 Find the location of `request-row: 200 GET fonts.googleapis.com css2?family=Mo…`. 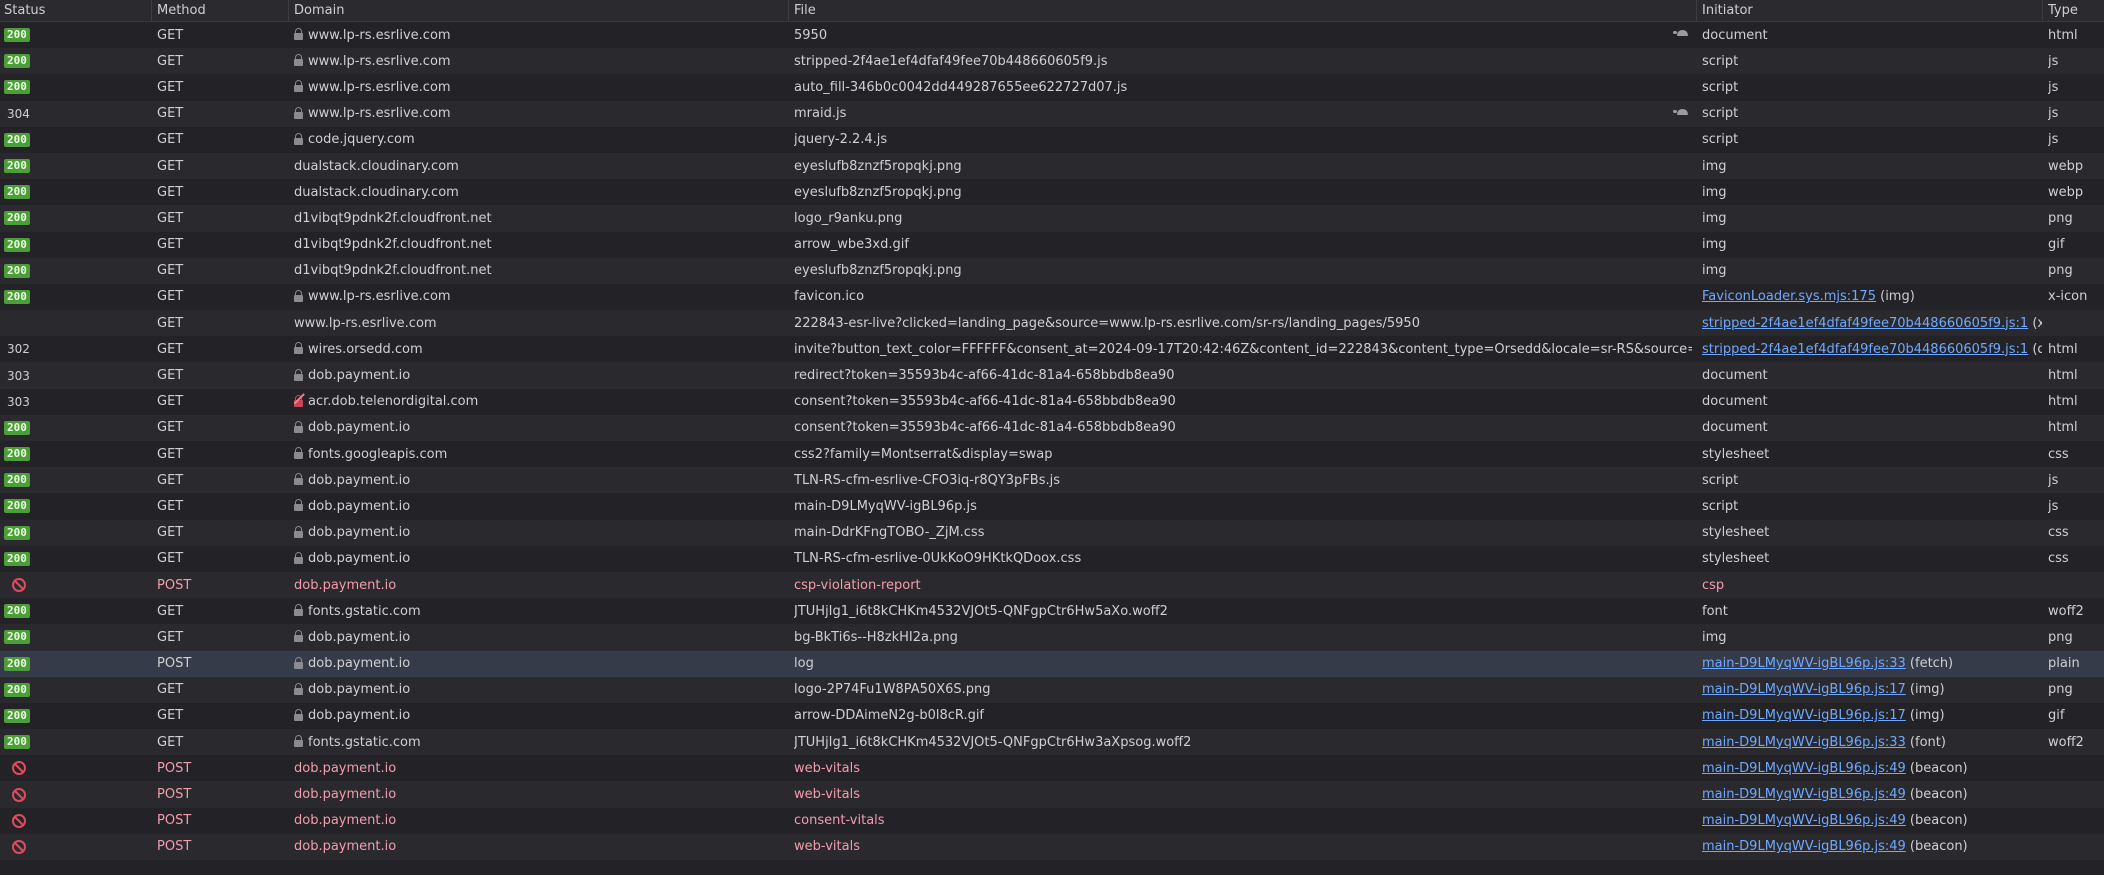

request-row: 200 GET fonts.googleapis.com css2?family=Mo… is located at coordinates (1052, 454).